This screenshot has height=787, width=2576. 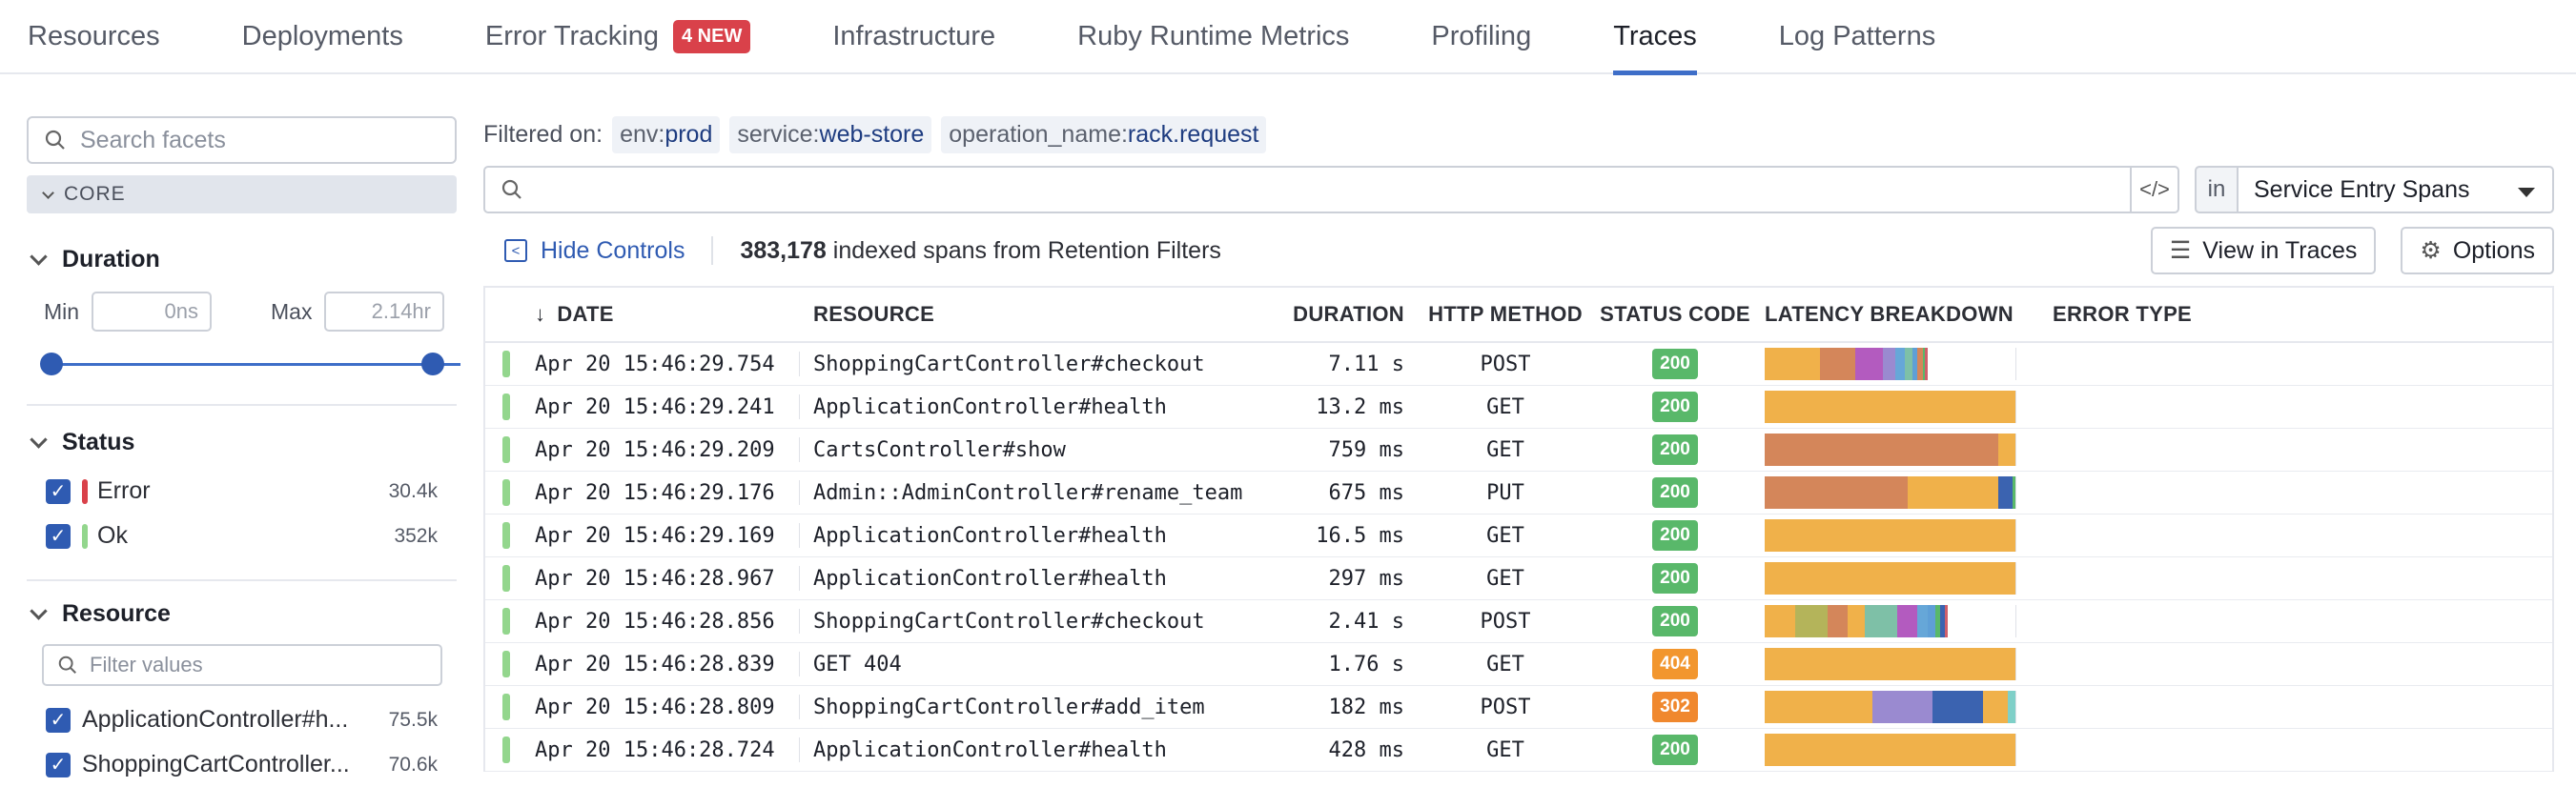 I want to click on slider-min-handle, so click(x=51, y=364).